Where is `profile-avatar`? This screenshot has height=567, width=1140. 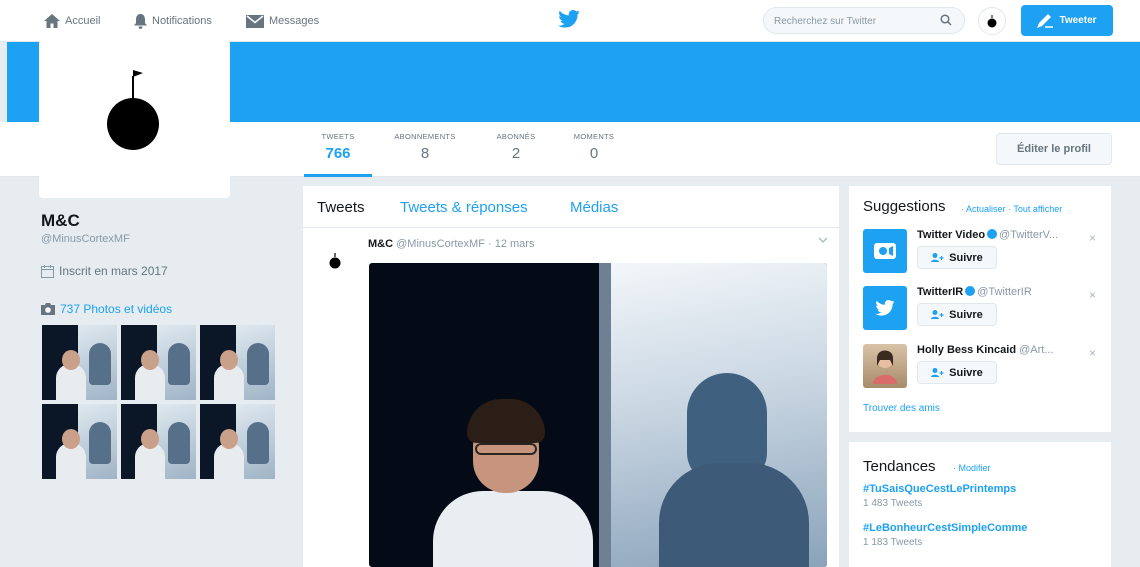
profile-avatar is located at coordinates (134, 119).